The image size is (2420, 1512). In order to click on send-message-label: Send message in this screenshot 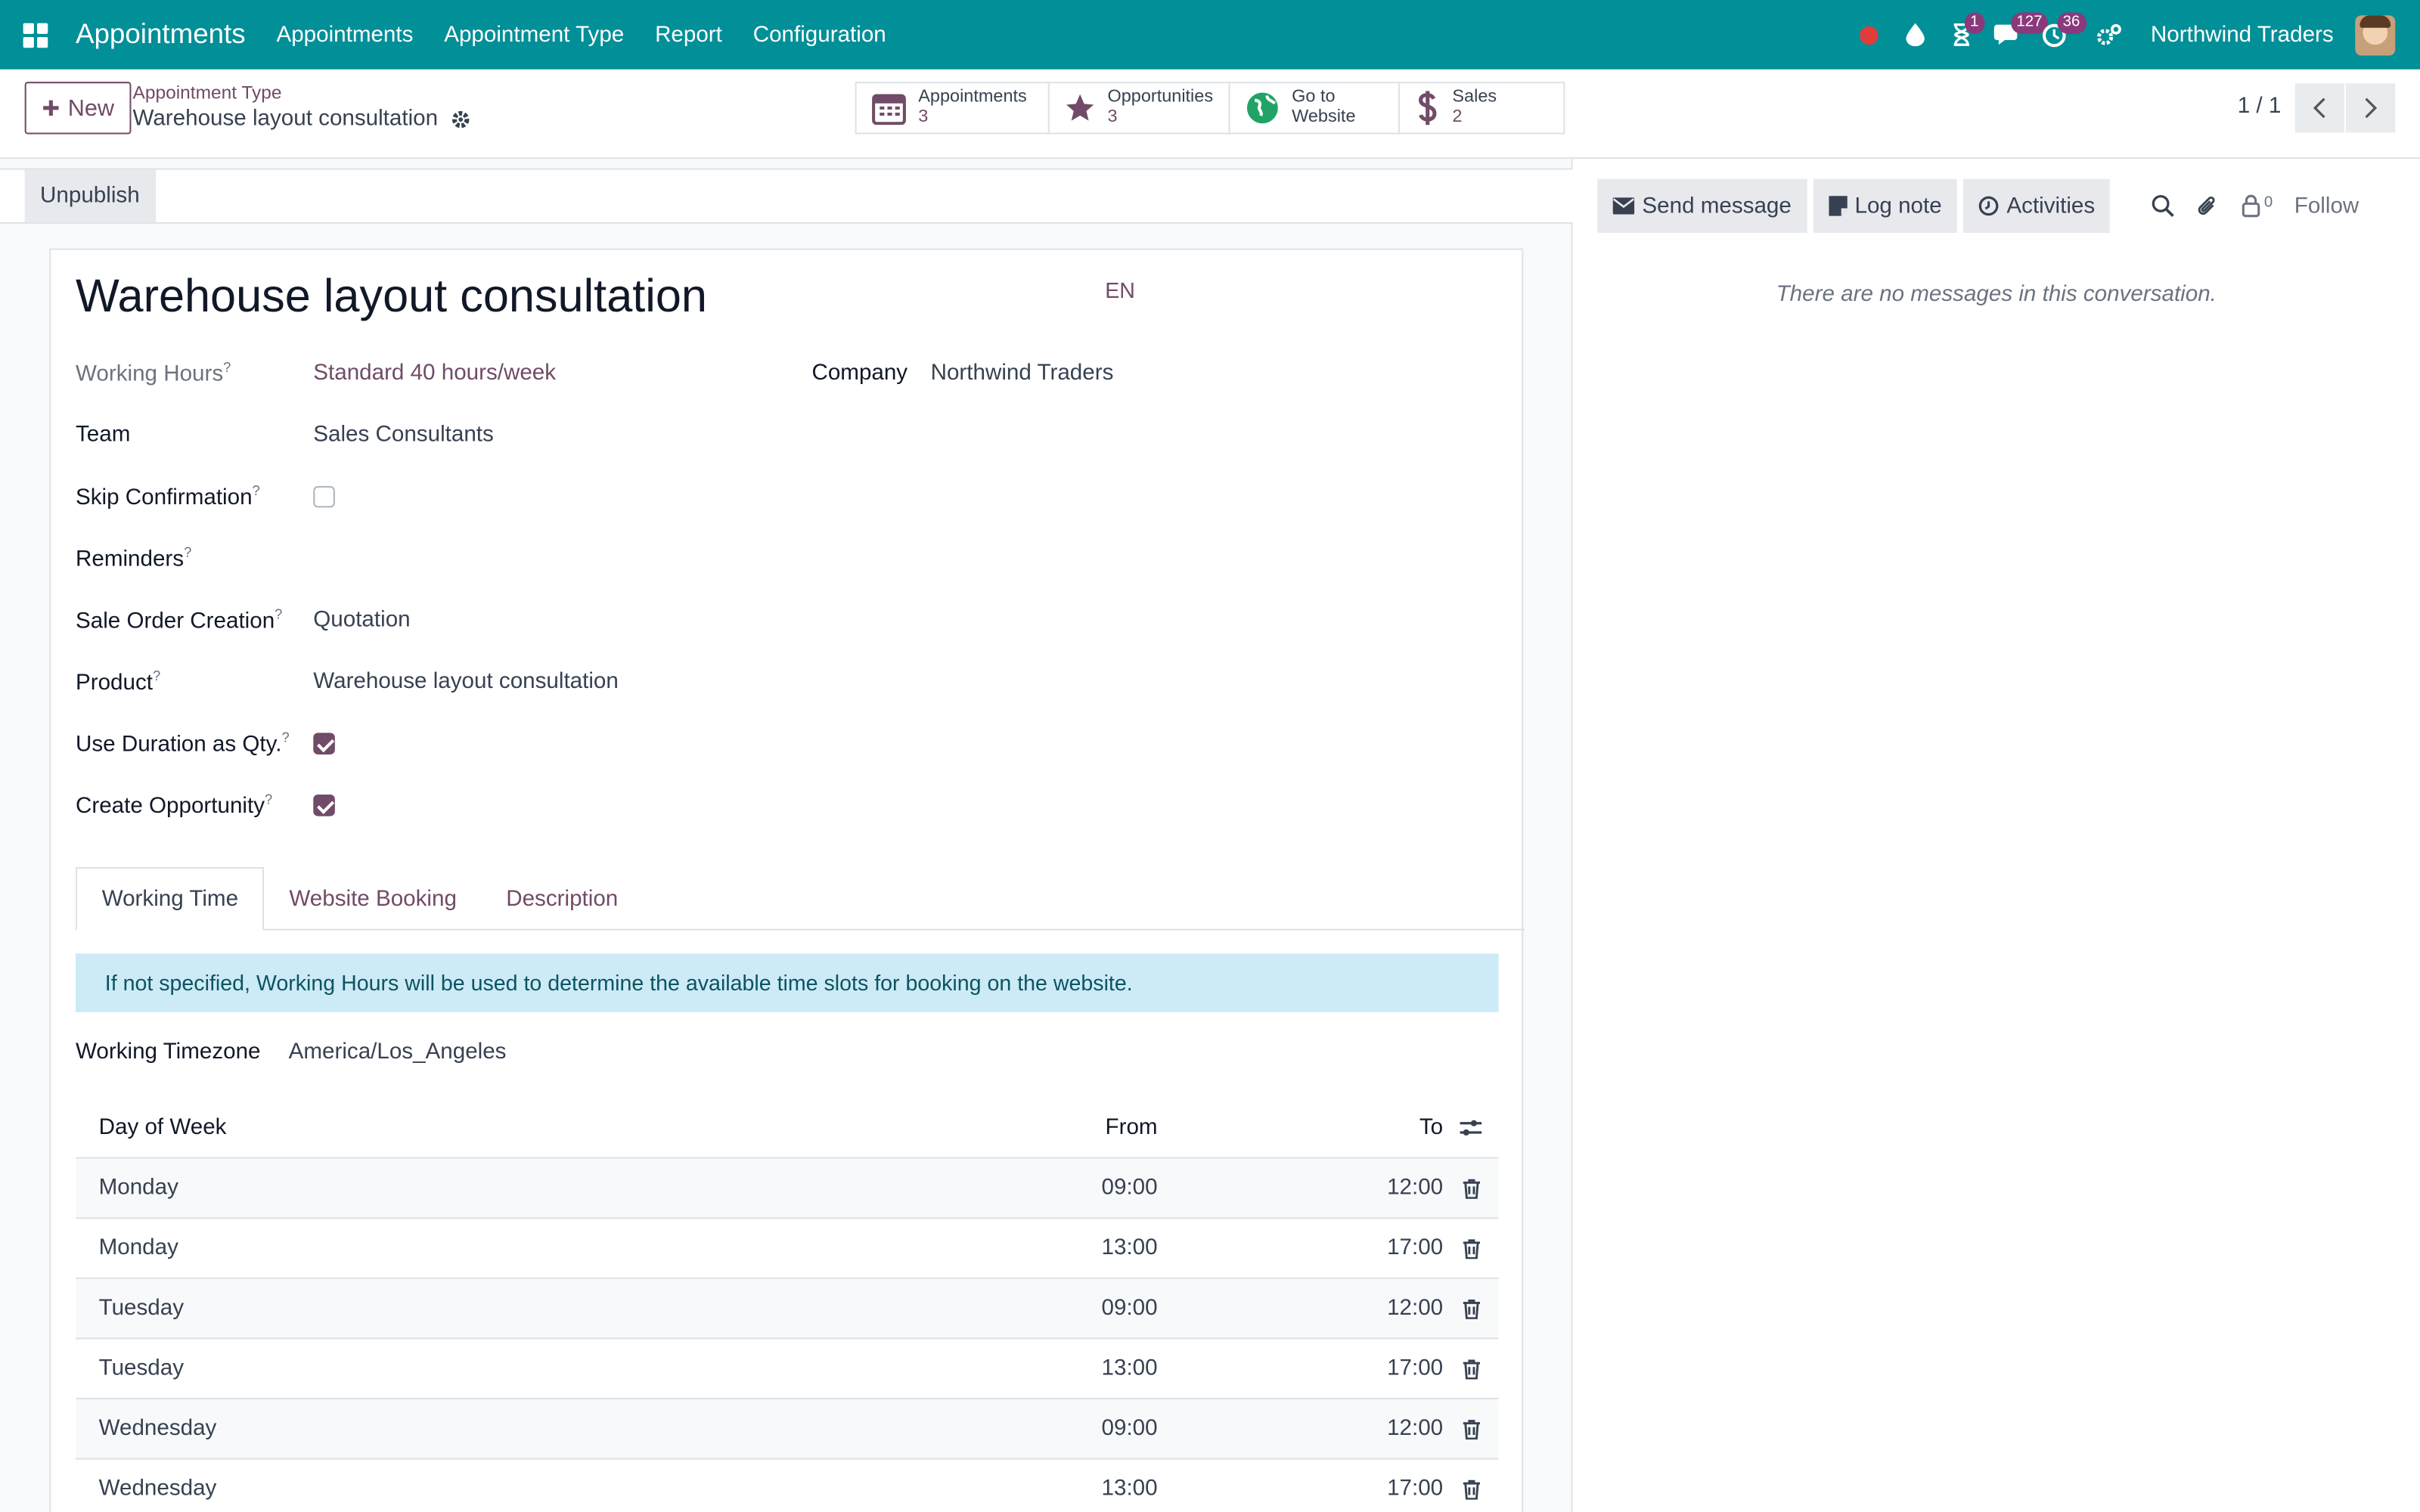, I will do `click(1717, 206)`.